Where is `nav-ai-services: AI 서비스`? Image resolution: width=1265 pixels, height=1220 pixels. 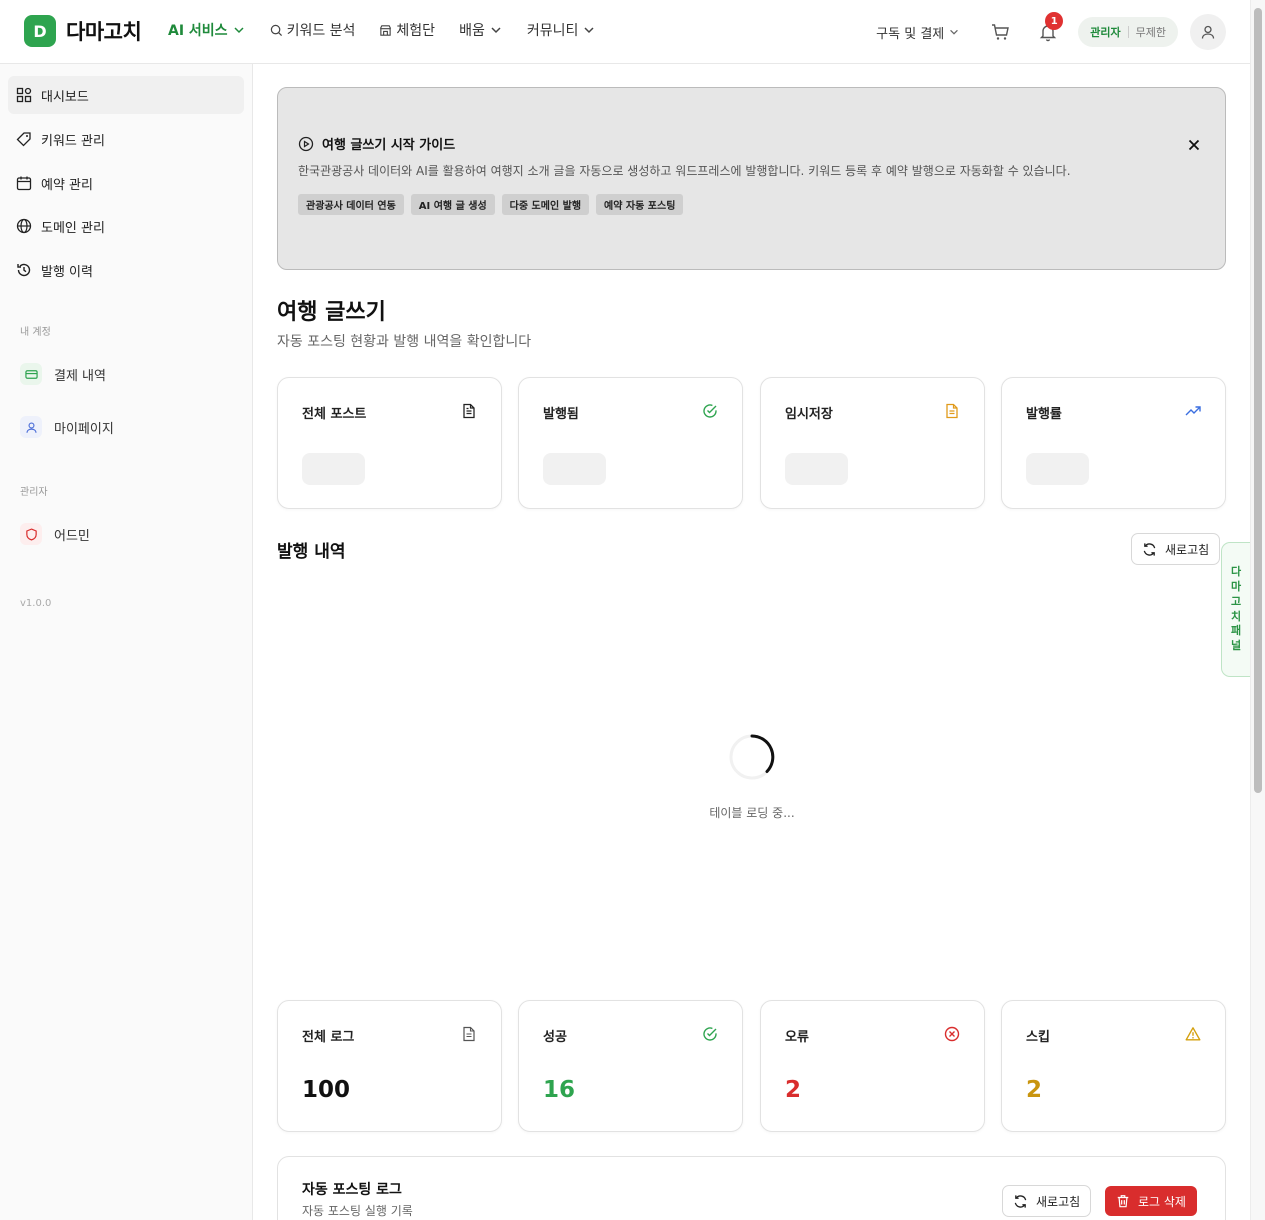 nav-ai-services: AI 서비스 is located at coordinates (207, 30).